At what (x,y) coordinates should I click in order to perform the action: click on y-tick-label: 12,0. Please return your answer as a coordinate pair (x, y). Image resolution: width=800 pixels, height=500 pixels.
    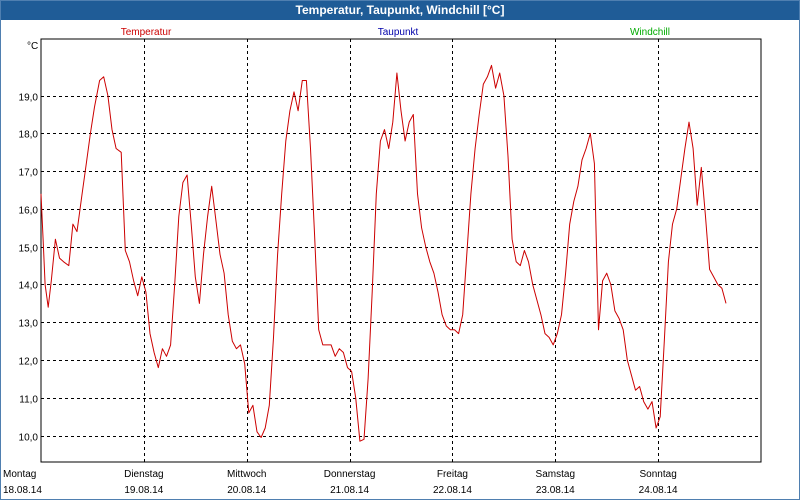
    Looking at the image, I should click on (29, 362).